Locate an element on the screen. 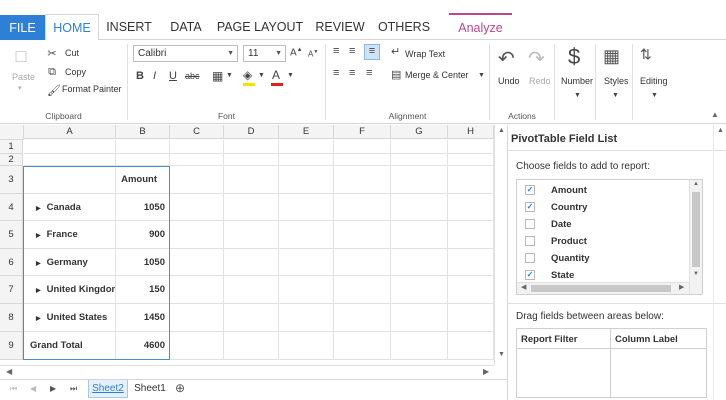  report-filter-area: Report Filter is located at coordinates (563, 363).